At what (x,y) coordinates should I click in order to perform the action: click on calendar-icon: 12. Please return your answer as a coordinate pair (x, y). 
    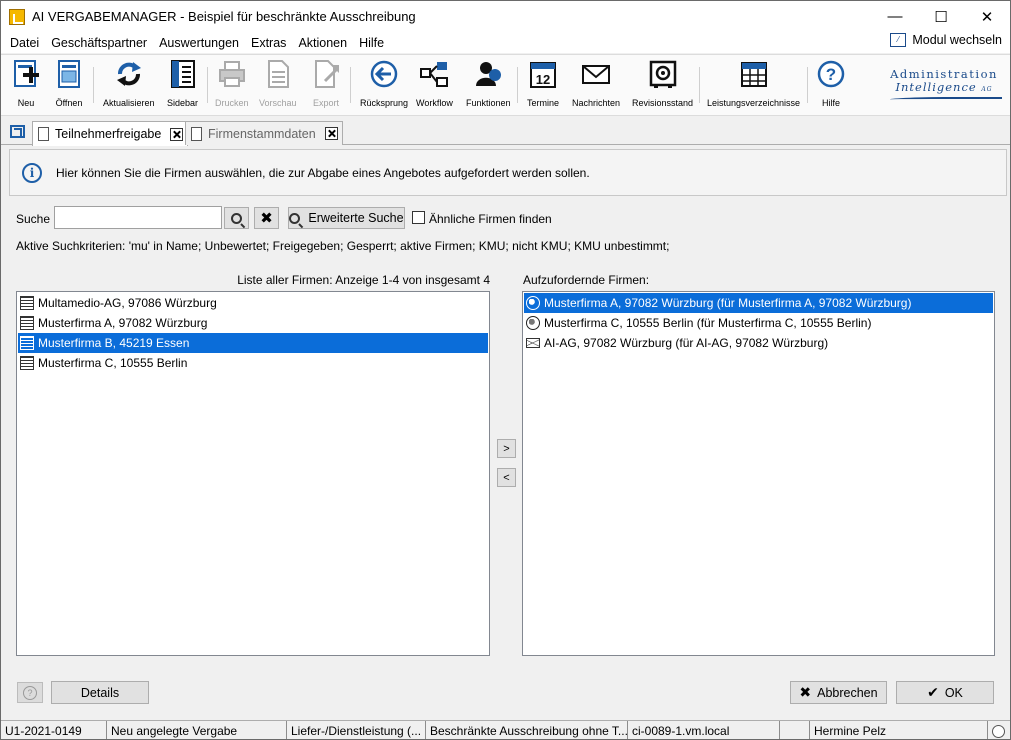
    Looking at the image, I should click on (543, 75).